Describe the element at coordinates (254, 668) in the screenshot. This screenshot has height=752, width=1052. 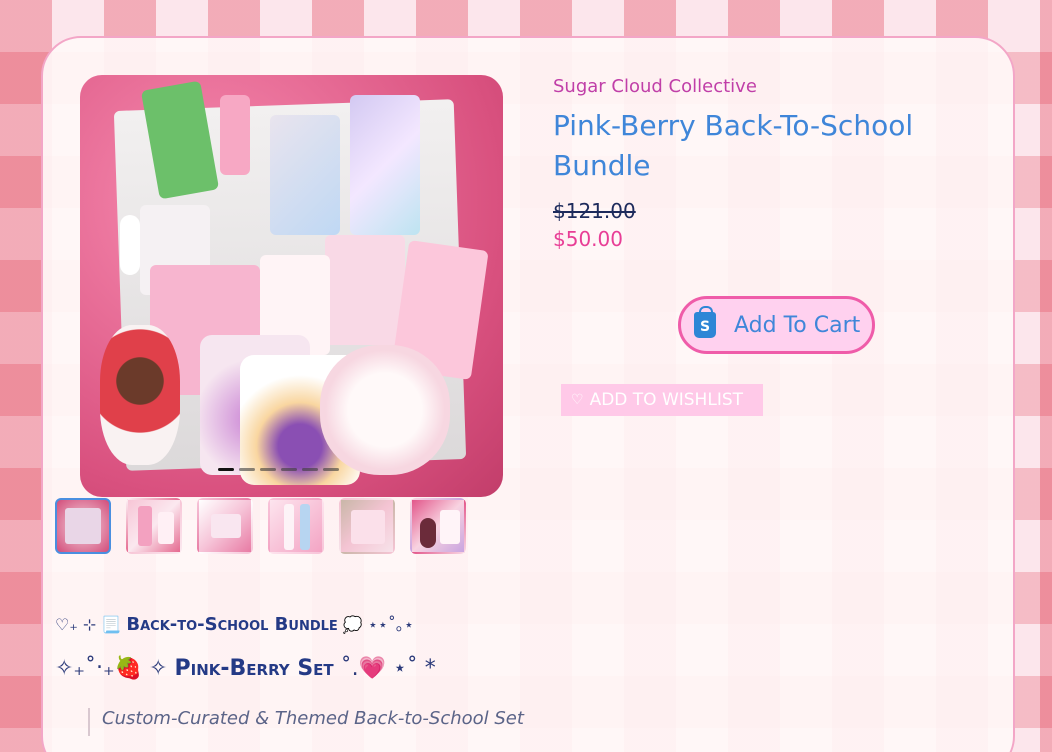
I see `heading-2-title: Pink-Berry Set` at that location.